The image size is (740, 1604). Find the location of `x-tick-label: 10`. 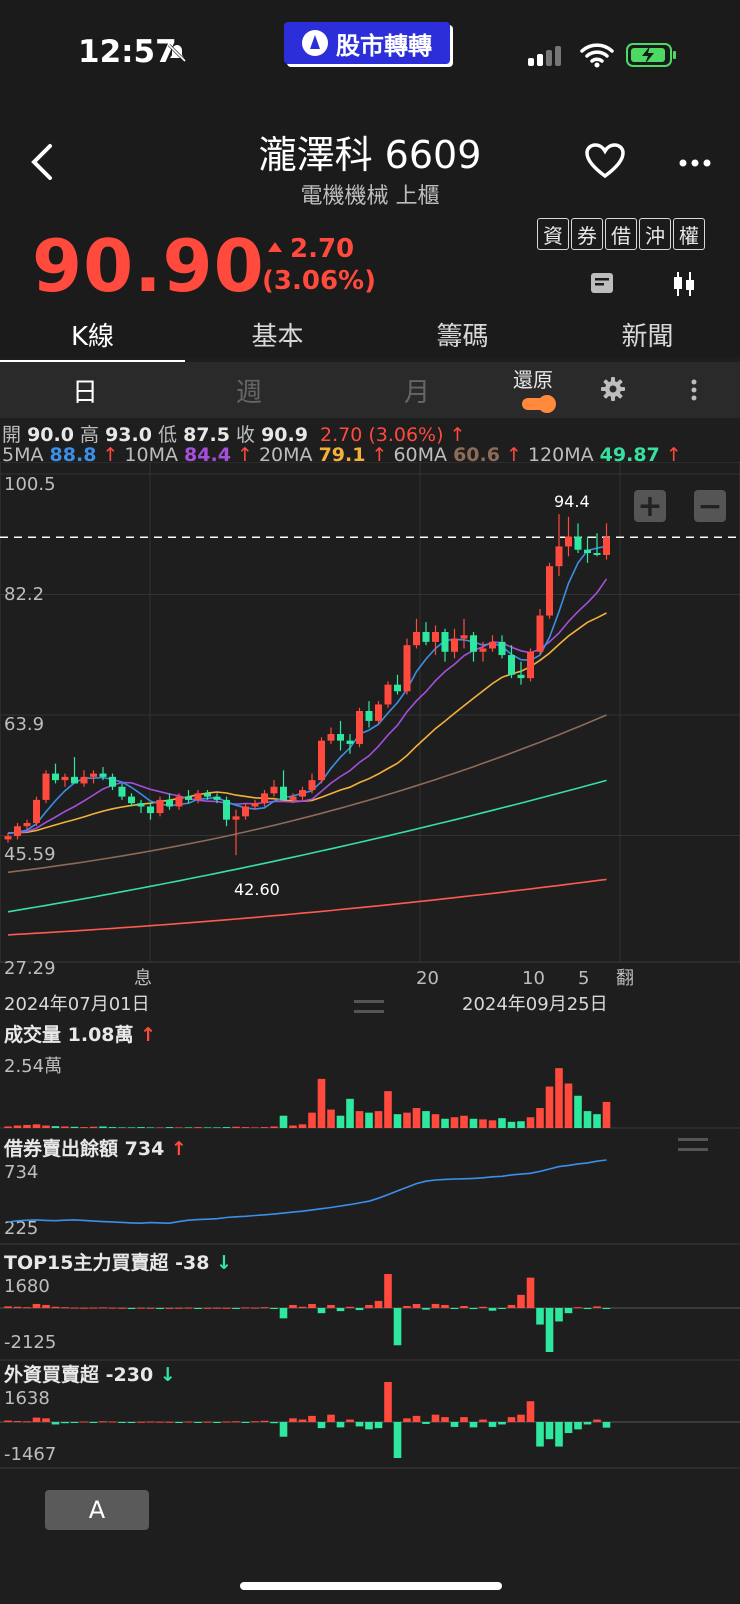

x-tick-label: 10 is located at coordinates (533, 978).